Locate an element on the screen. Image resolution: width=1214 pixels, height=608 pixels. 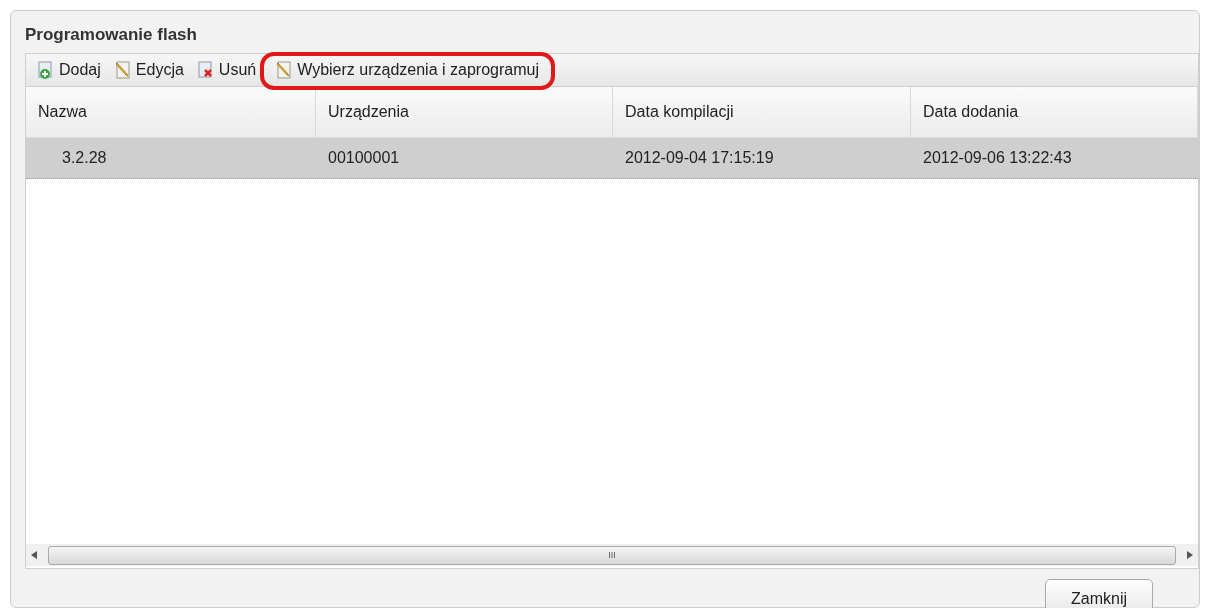
table-cell-text: 3.2.28 is located at coordinates (84, 158).